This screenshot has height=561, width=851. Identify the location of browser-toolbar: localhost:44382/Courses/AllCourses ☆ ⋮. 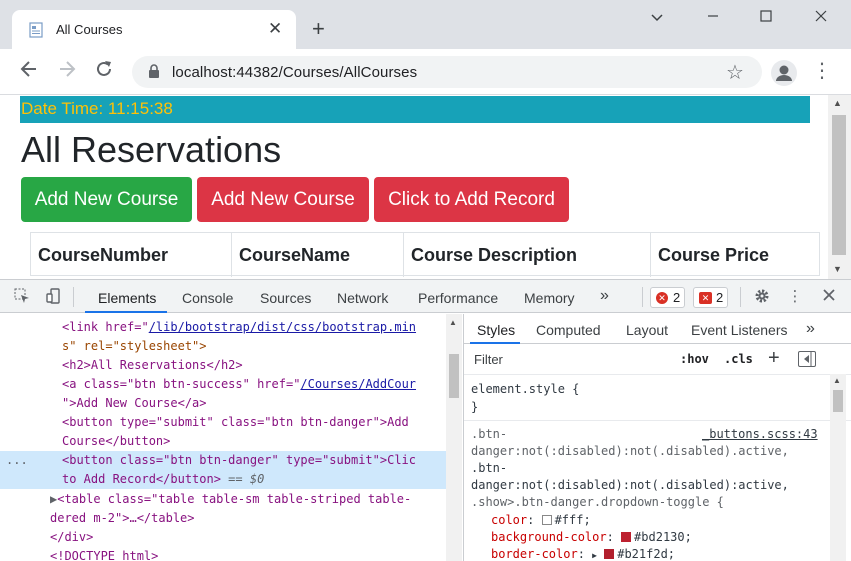
(425, 72).